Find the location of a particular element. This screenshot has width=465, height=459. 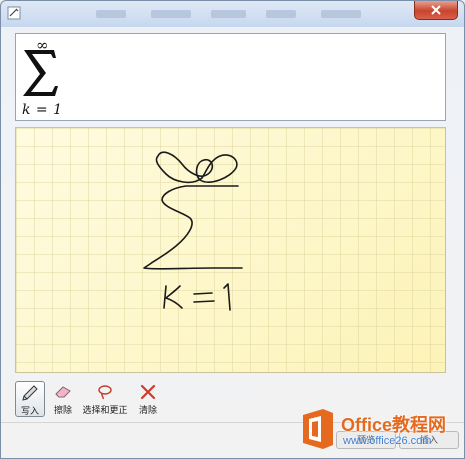

write-tool-button: 写入 is located at coordinates (30, 399).